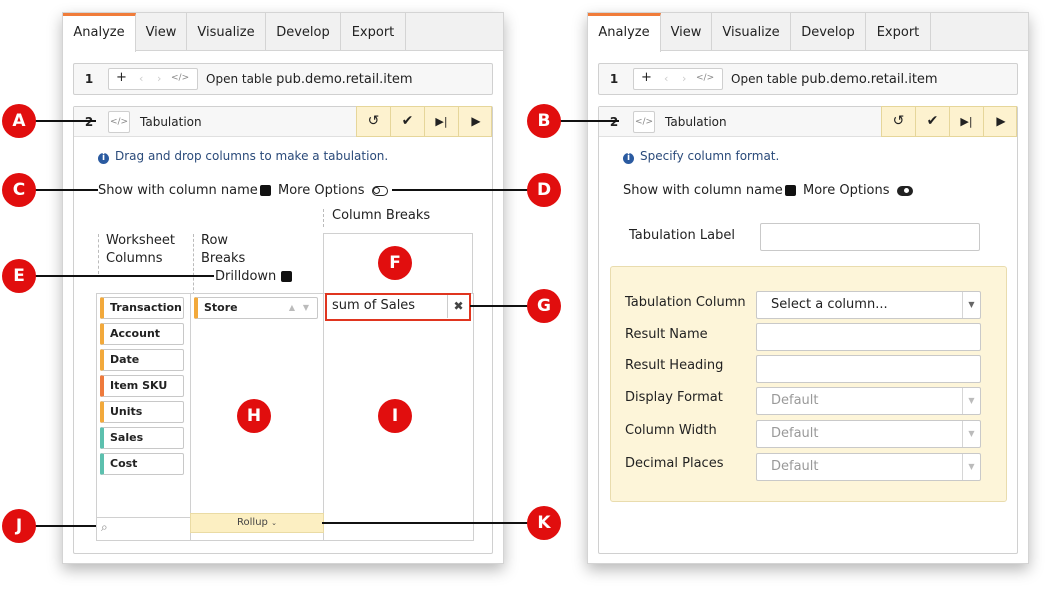 The height and width of the screenshot is (600, 1052). What do you see at coordinates (682, 235) in the screenshot?
I see `tabulation-label-label: Tabulation Label` at bounding box center [682, 235].